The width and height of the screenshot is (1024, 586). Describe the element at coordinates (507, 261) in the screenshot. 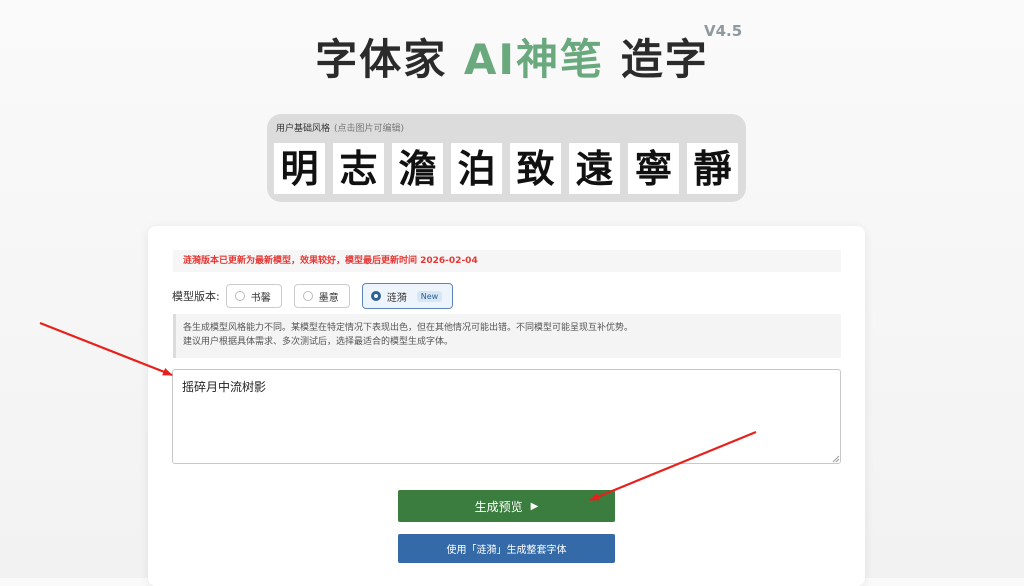

I see `update-notice: 涟漪版本已更新为最新模型，效果较好，模型最后更新时间 2026-02-04` at that location.